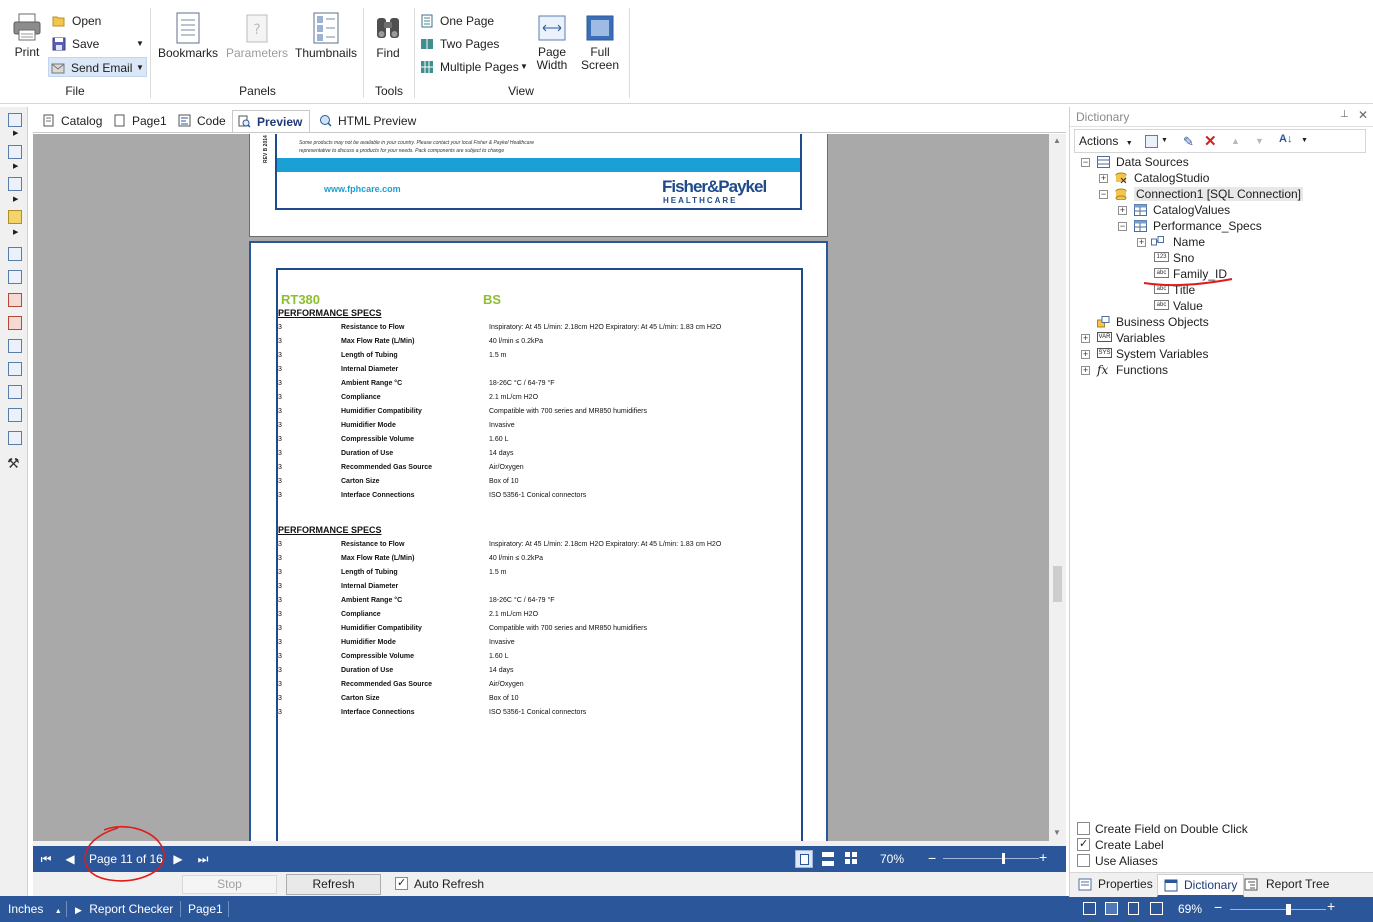 The width and height of the screenshot is (1373, 922). What do you see at coordinates (524, 67) in the screenshot?
I see `multiple-pages-dropdown-icon: ▼` at bounding box center [524, 67].